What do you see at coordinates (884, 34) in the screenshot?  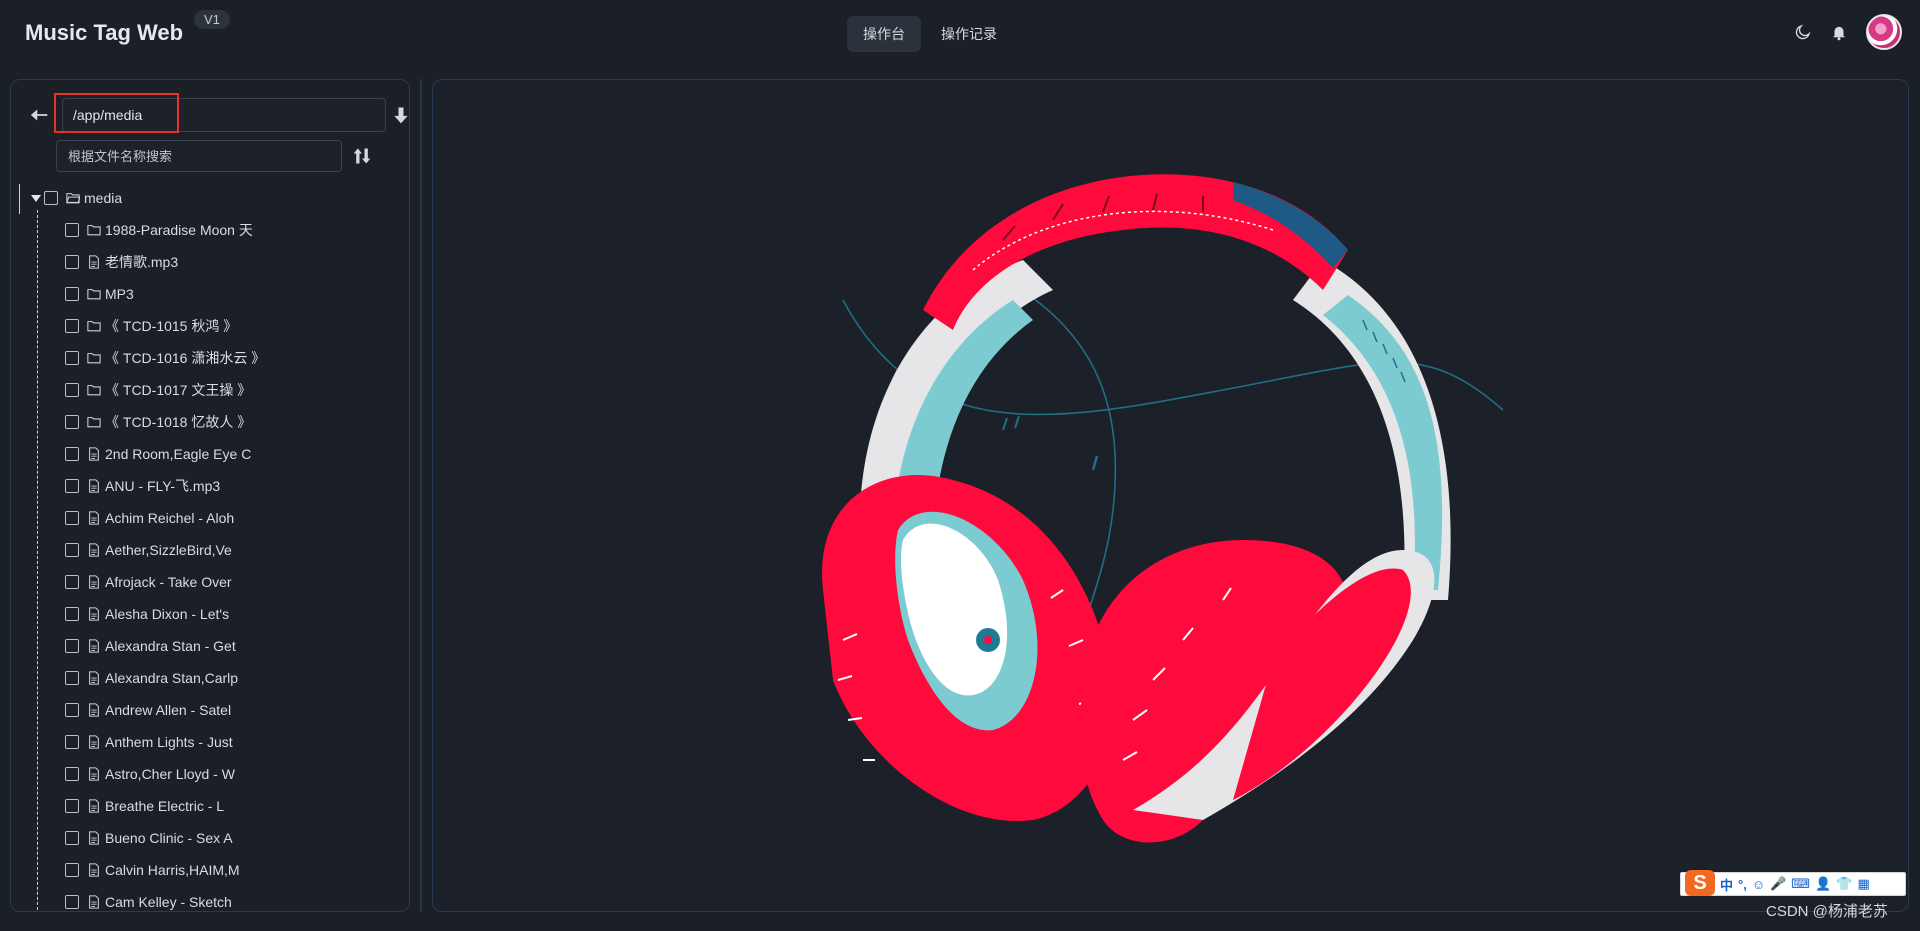 I see `tab-console: 操作台` at bounding box center [884, 34].